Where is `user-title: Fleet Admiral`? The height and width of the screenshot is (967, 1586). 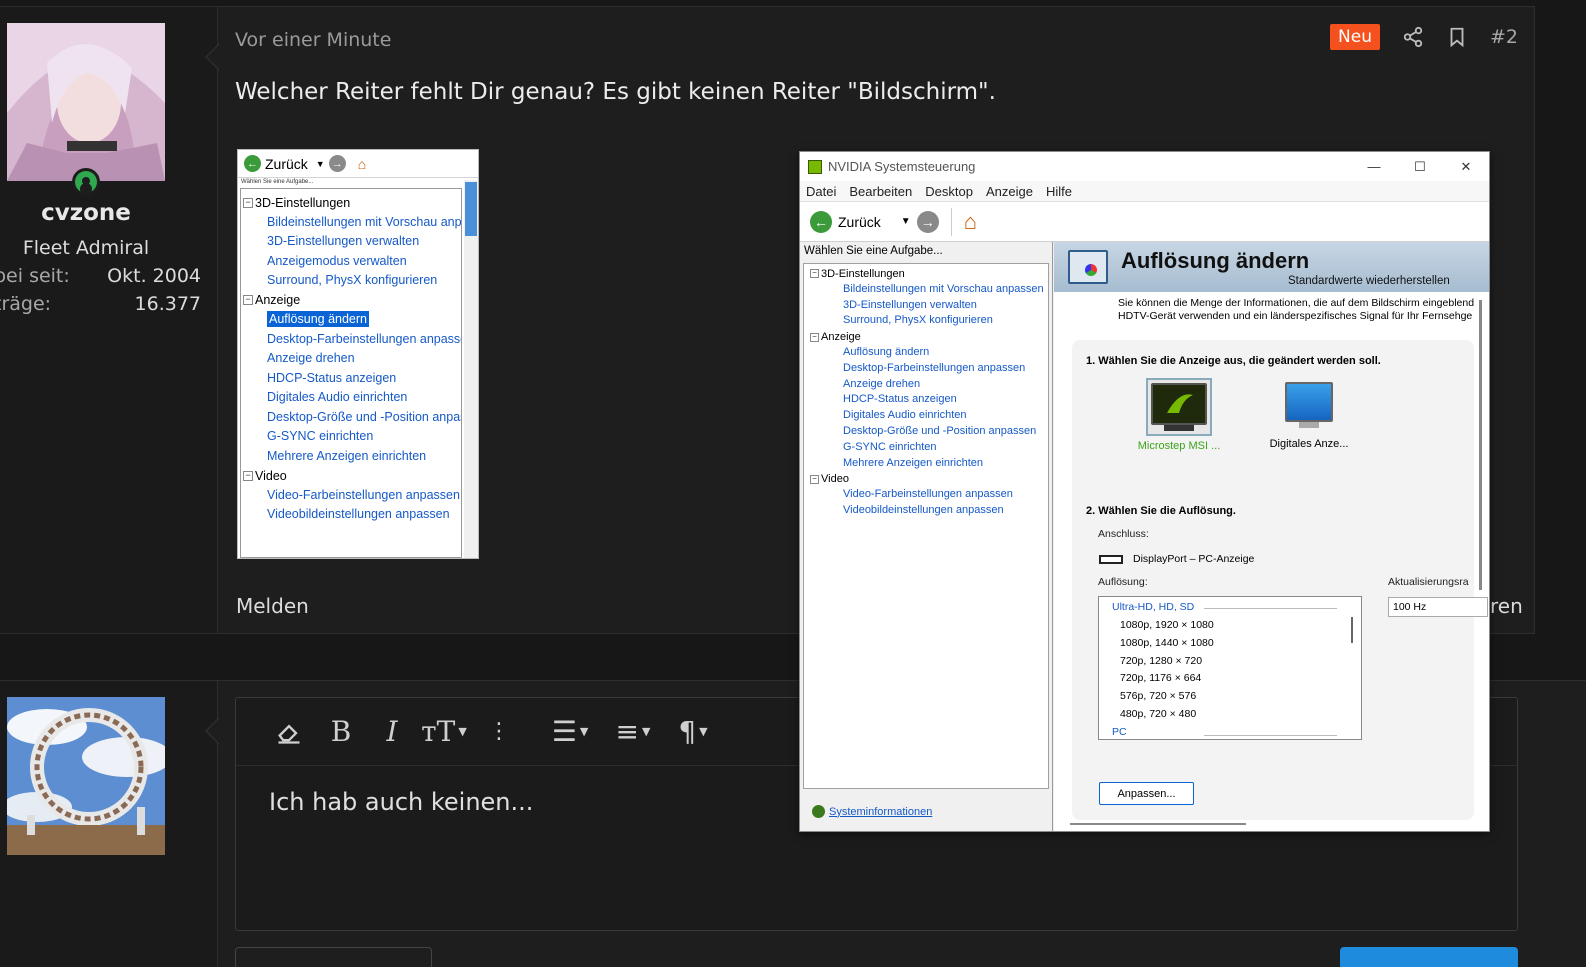
user-title: Fleet Admiral is located at coordinates (86, 248).